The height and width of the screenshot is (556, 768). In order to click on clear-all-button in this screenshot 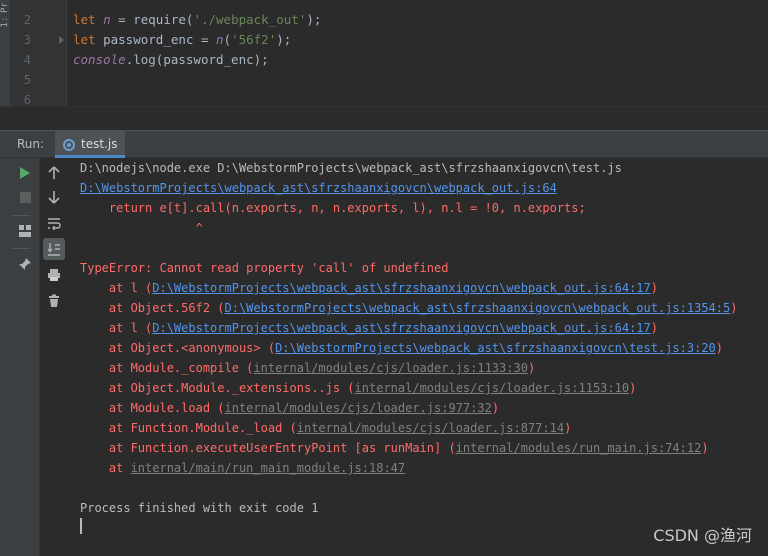, I will do `click(54, 301)`.